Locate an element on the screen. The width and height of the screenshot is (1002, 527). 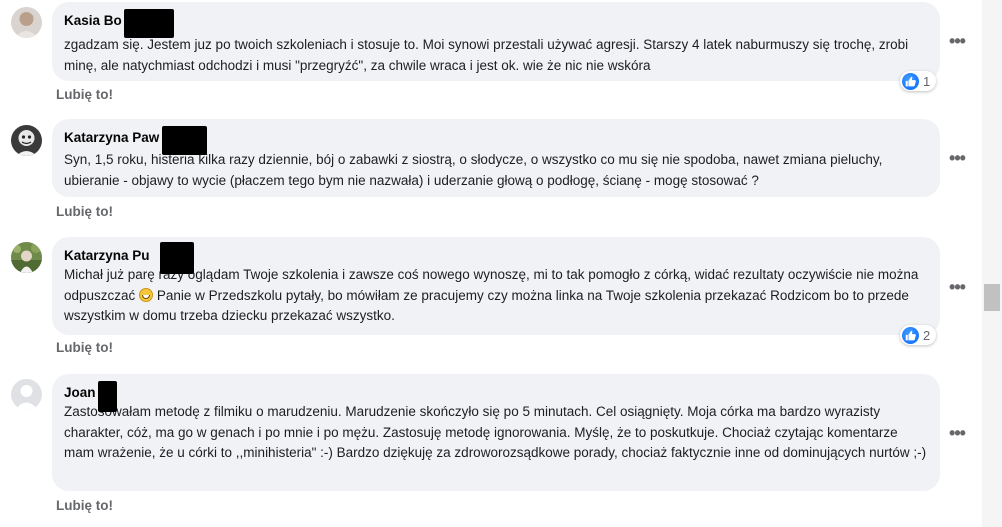
scrollbar-thumb is located at coordinates (992, 297).